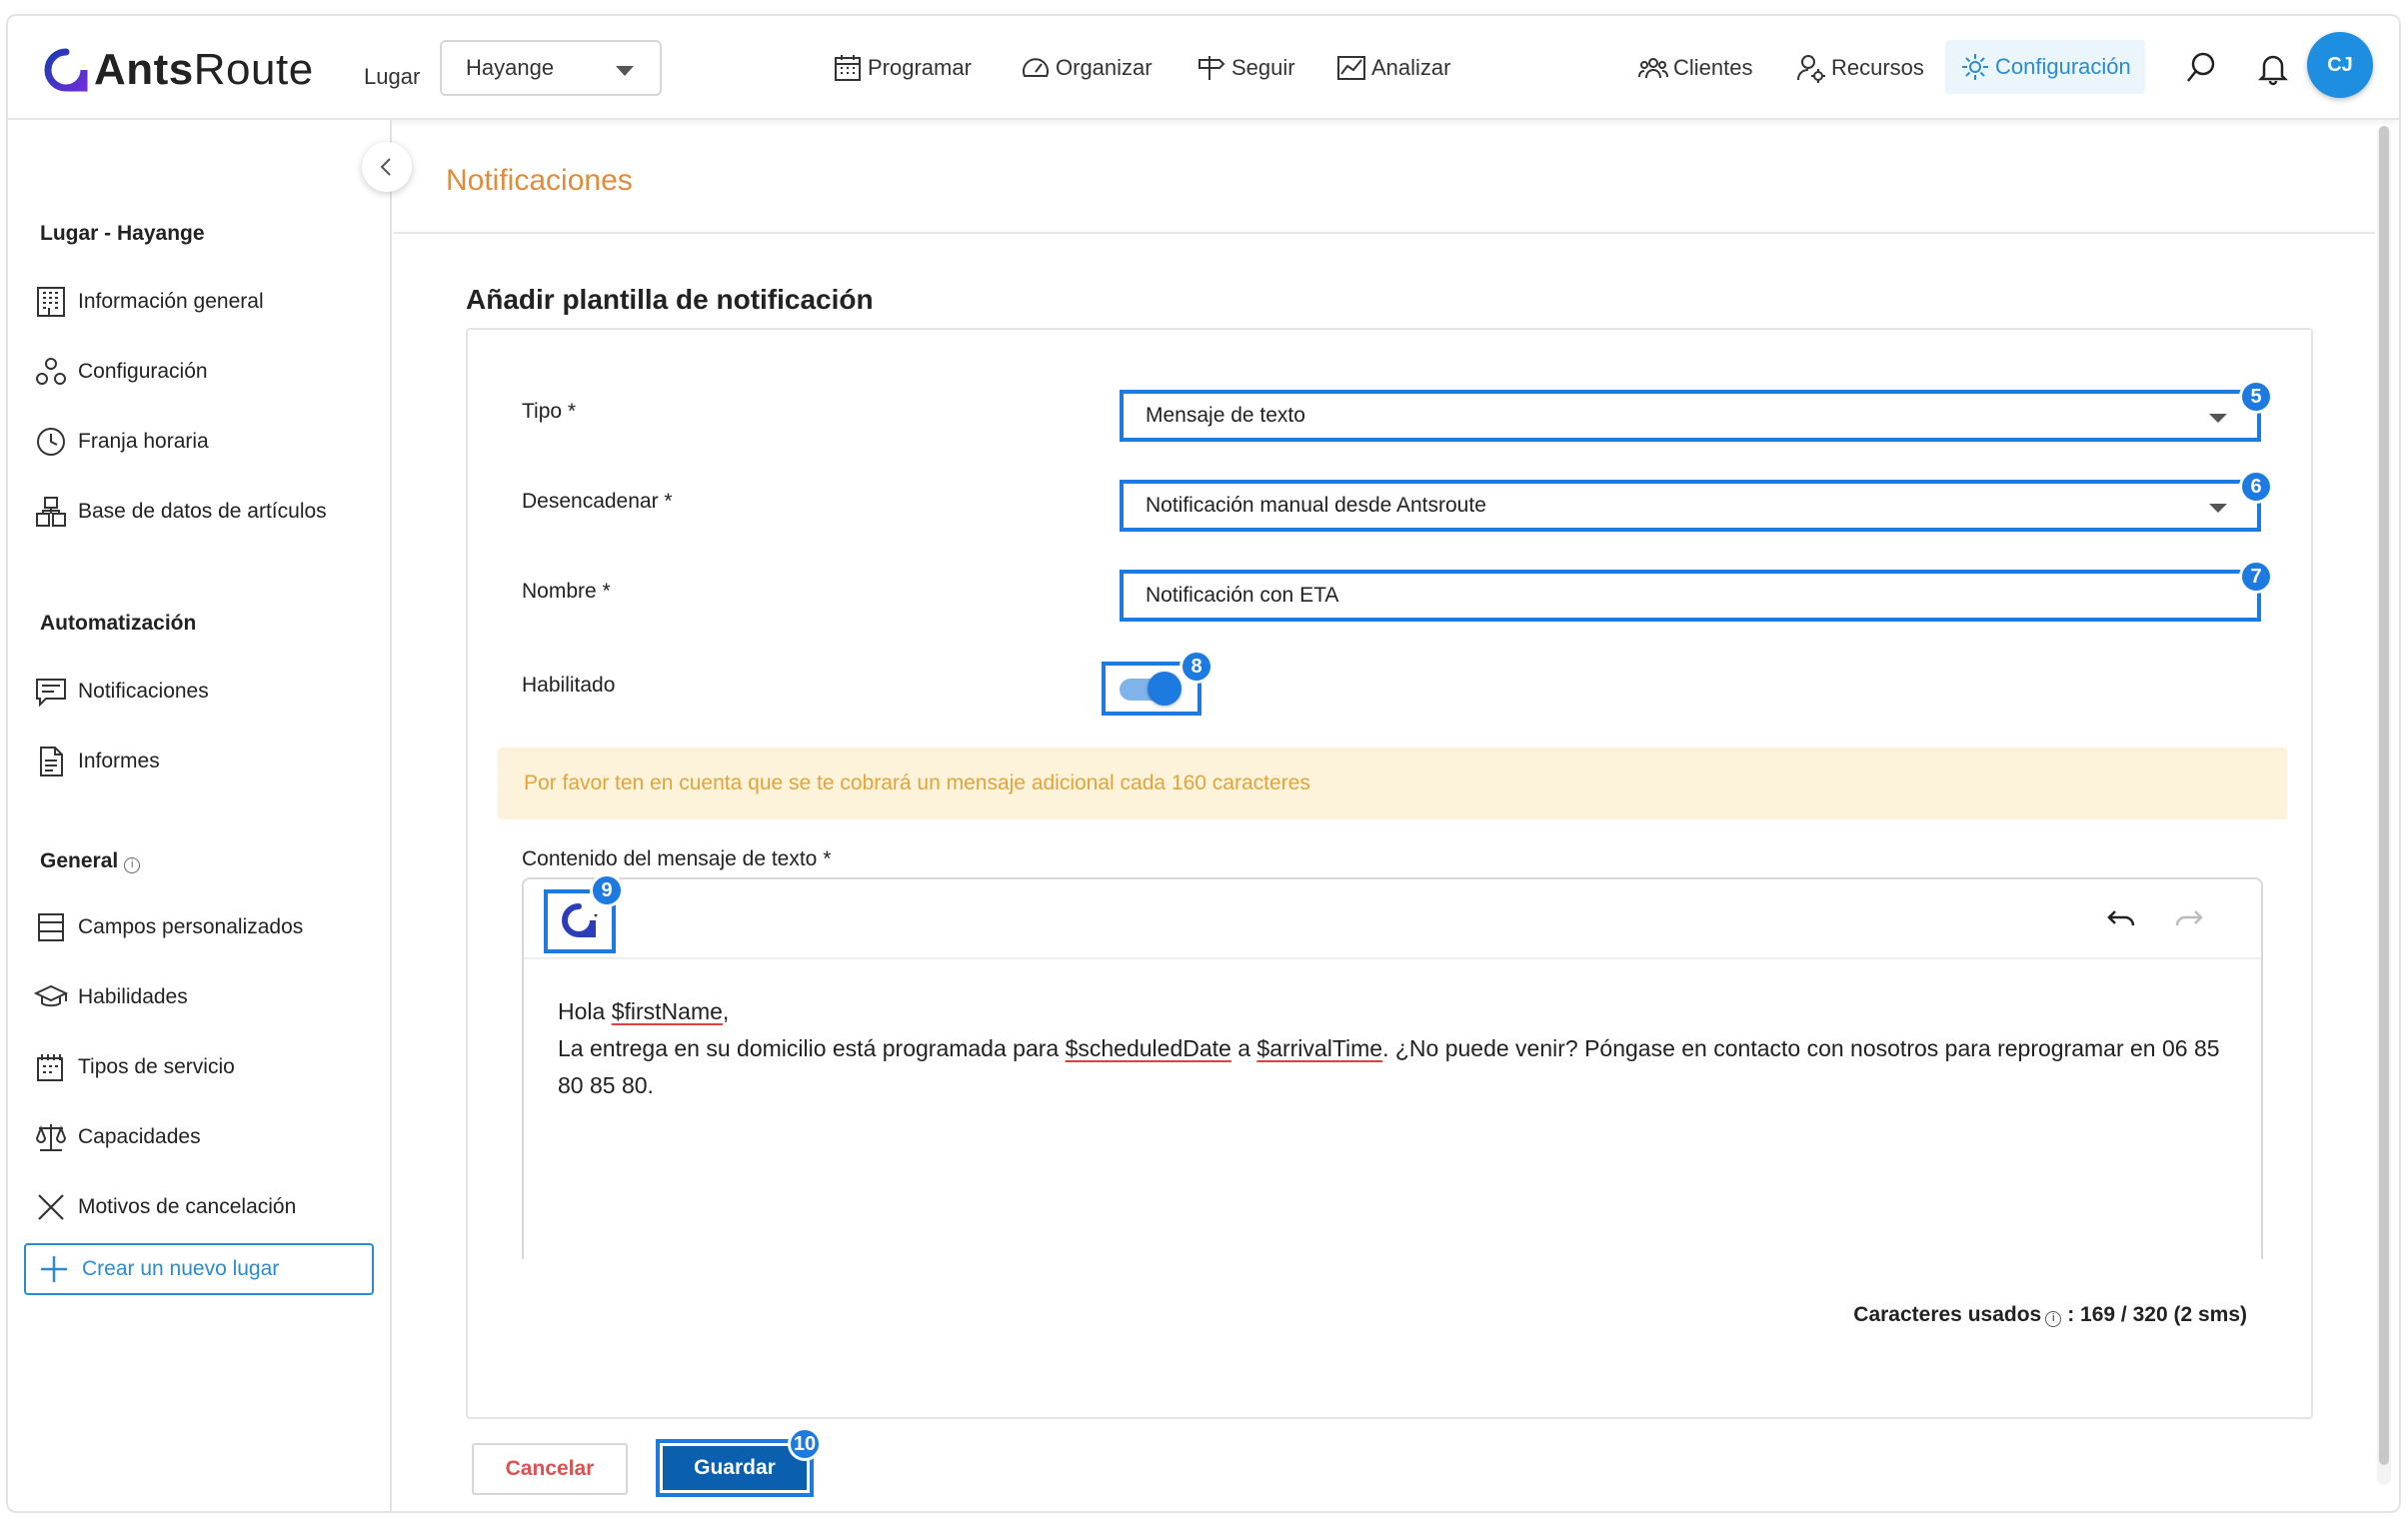 The height and width of the screenshot is (1522, 2408). Describe the element at coordinates (139, 1137) in the screenshot. I see `sidebar-item-label: Capacidades` at that location.